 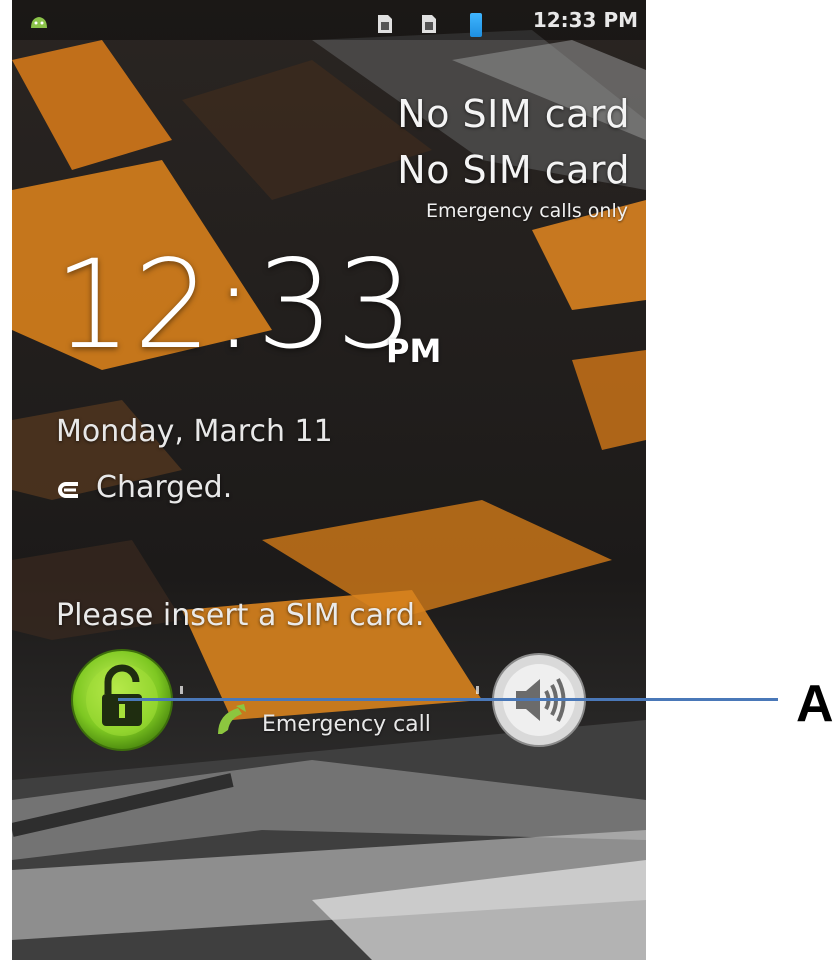 I want to click on charging-icon, so click(x=68, y=490).